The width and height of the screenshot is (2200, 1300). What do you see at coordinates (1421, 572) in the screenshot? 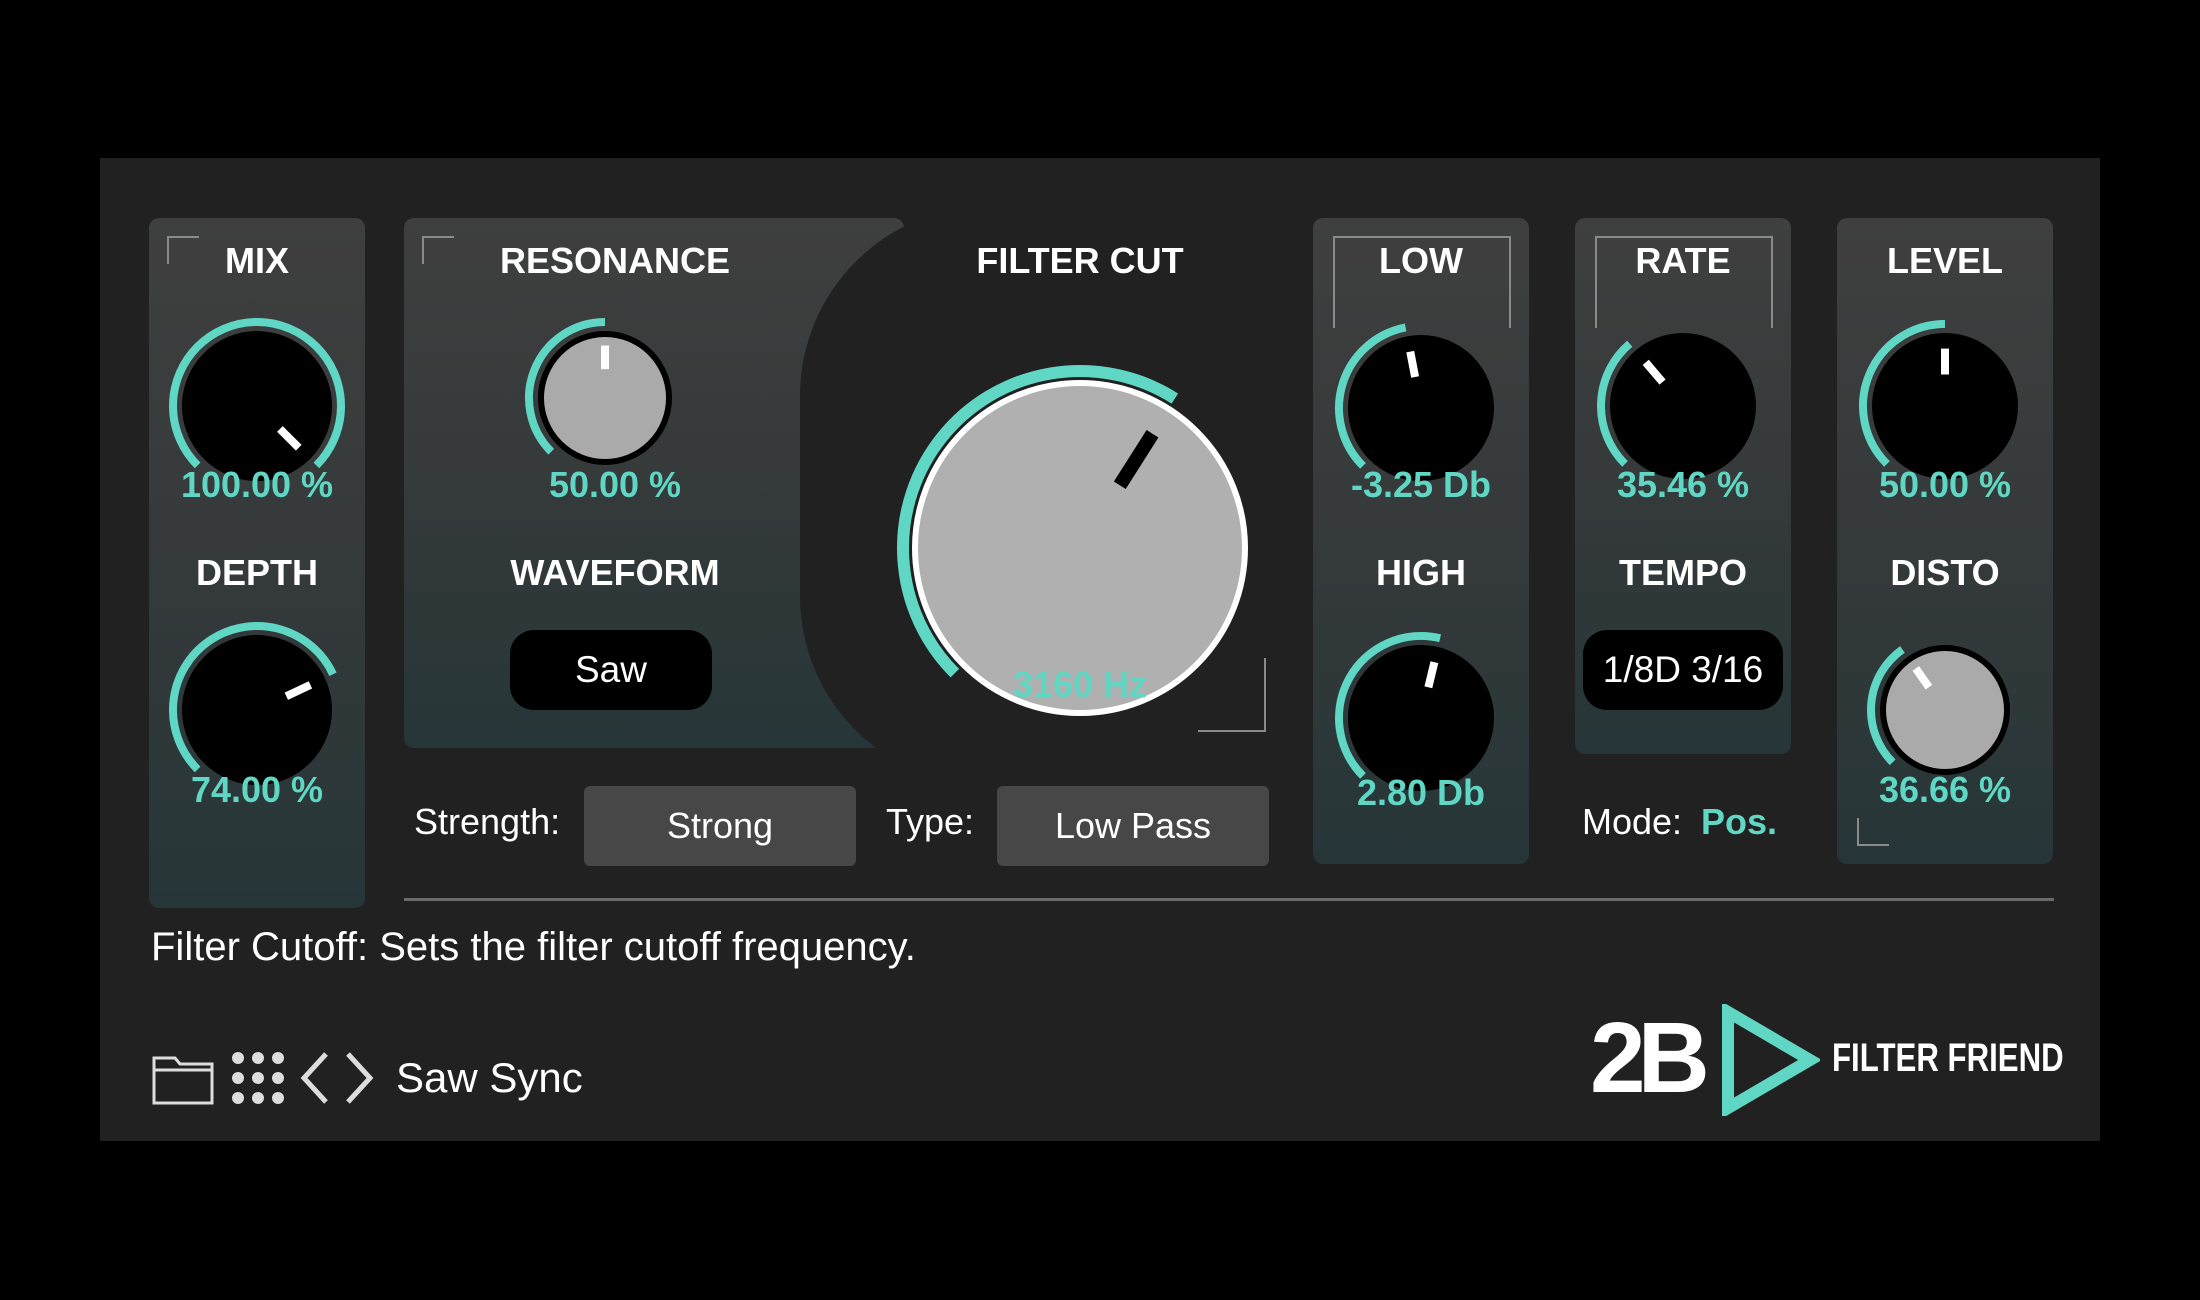
I see `high-label: HIGH` at bounding box center [1421, 572].